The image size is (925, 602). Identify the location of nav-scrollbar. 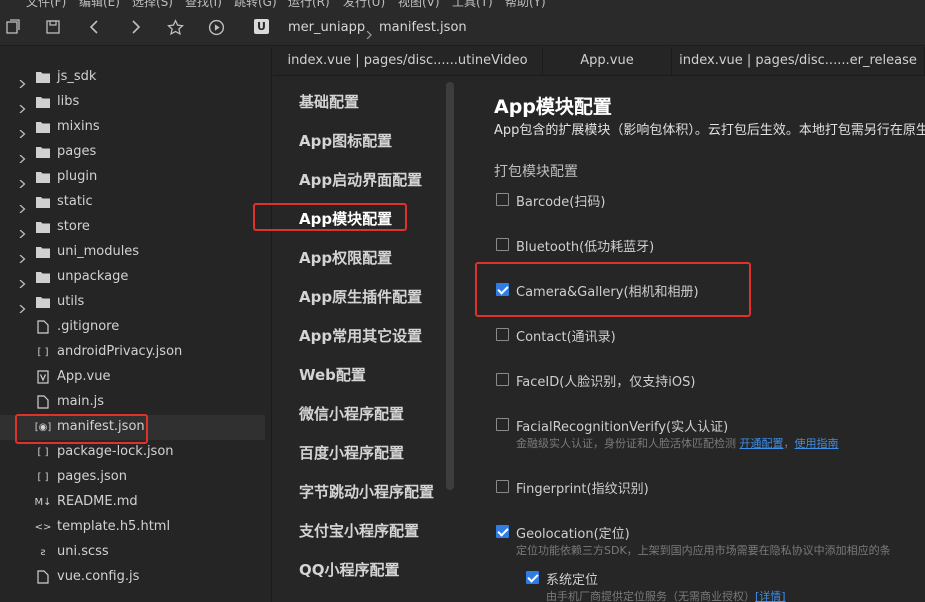
(450, 286).